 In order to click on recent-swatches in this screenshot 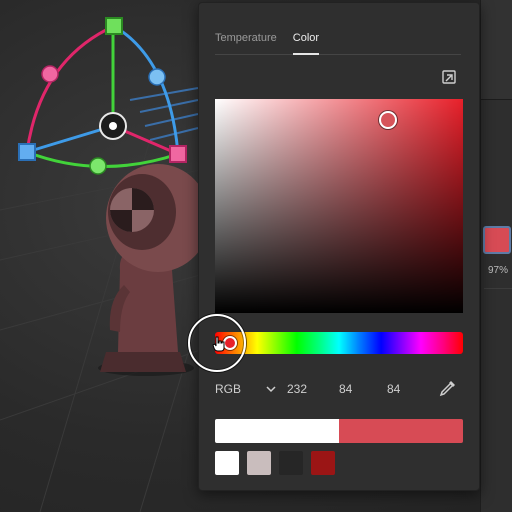, I will do `click(275, 463)`.